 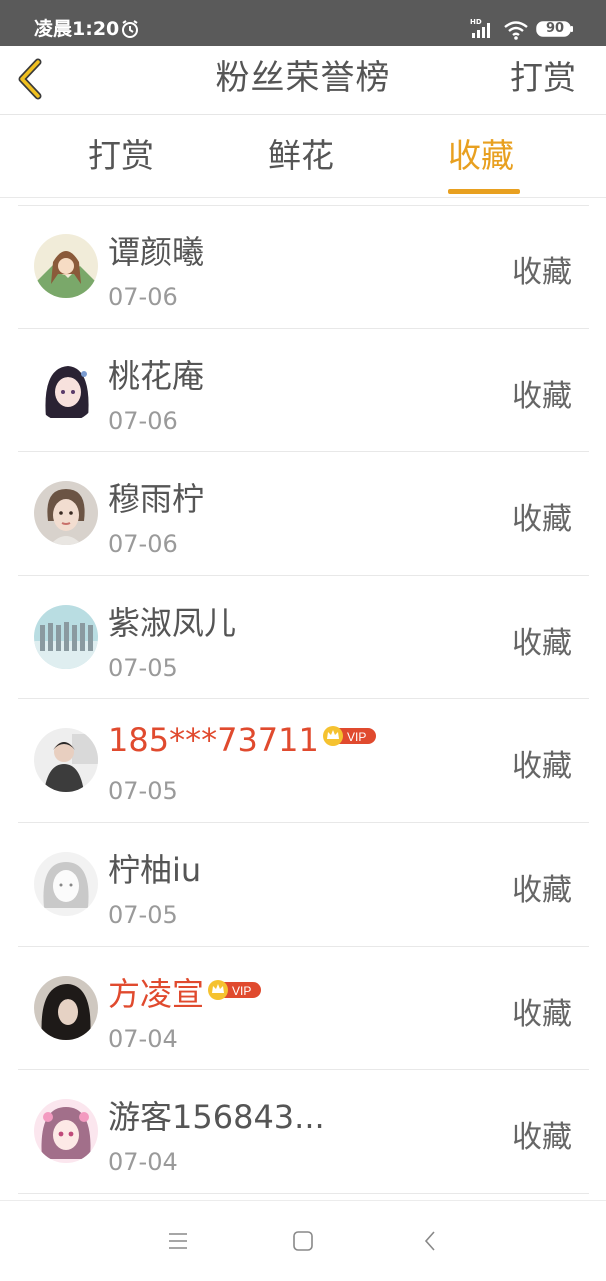 I want to click on tab-favorites: 收藏, so click(x=481, y=156).